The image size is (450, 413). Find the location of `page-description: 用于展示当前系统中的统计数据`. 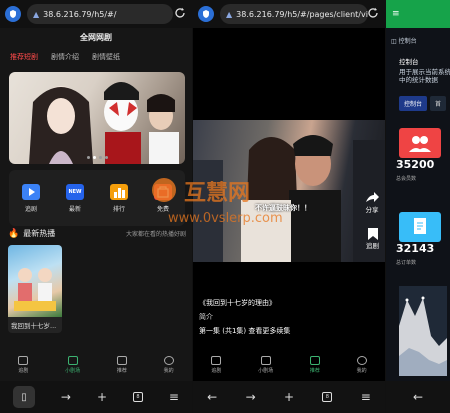

page-description: 用于展示当前系统中的统计数据 is located at coordinates (424, 76).